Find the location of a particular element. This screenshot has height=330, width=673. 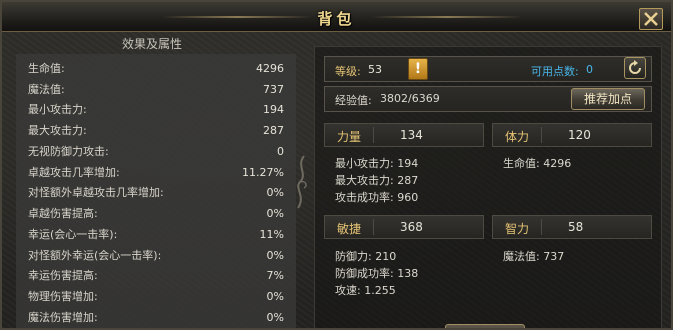

exp-label: 经验值: is located at coordinates (353, 100).